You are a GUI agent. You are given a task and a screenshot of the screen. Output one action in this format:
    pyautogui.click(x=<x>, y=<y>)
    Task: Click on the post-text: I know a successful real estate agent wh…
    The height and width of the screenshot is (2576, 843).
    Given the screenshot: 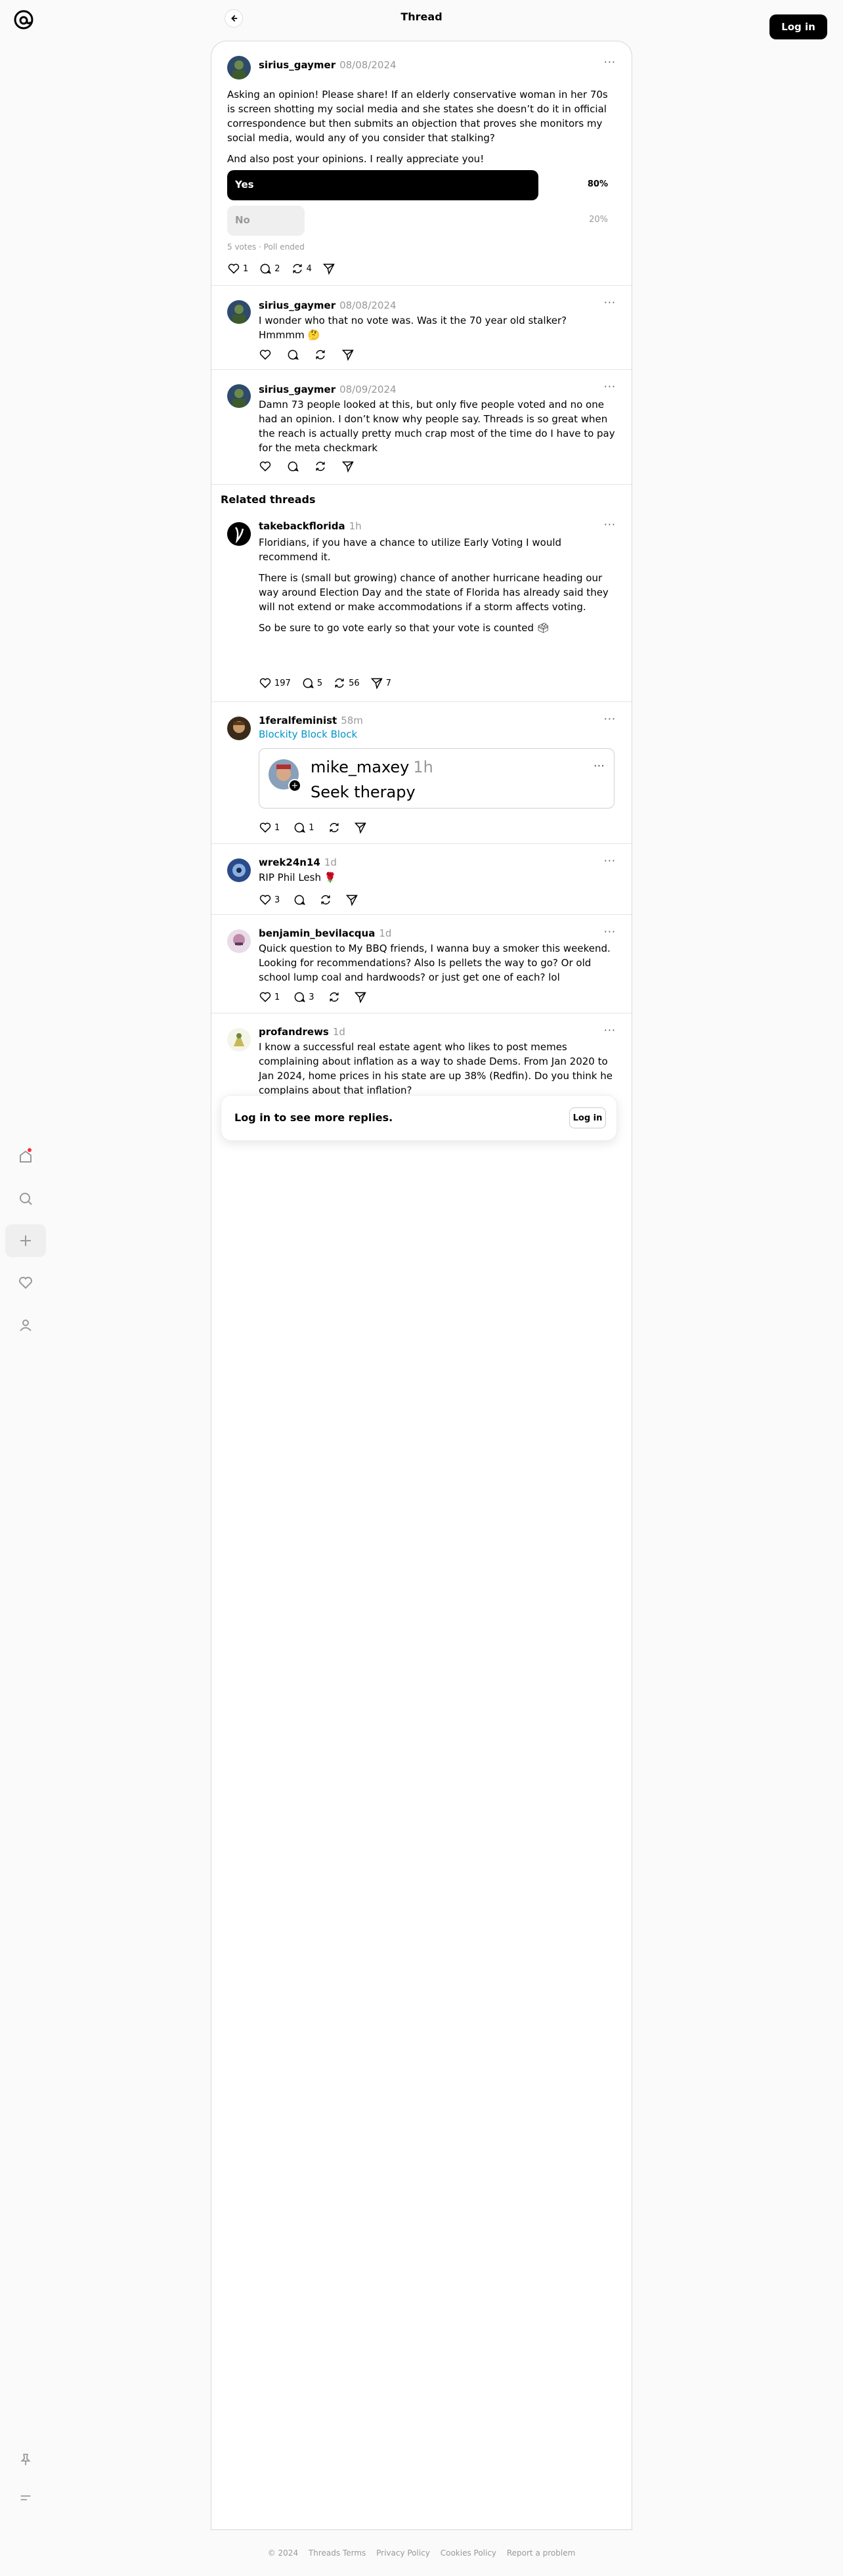 What is the action you would take?
    pyautogui.click(x=436, y=1068)
    